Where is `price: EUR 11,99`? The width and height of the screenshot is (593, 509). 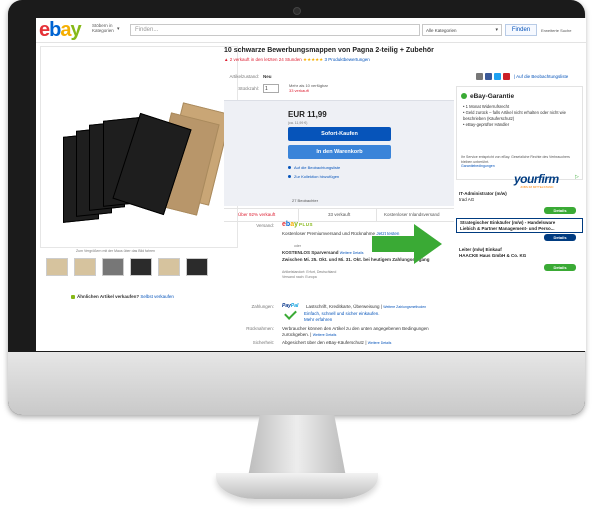
price: EUR 11,99 is located at coordinates (307, 114).